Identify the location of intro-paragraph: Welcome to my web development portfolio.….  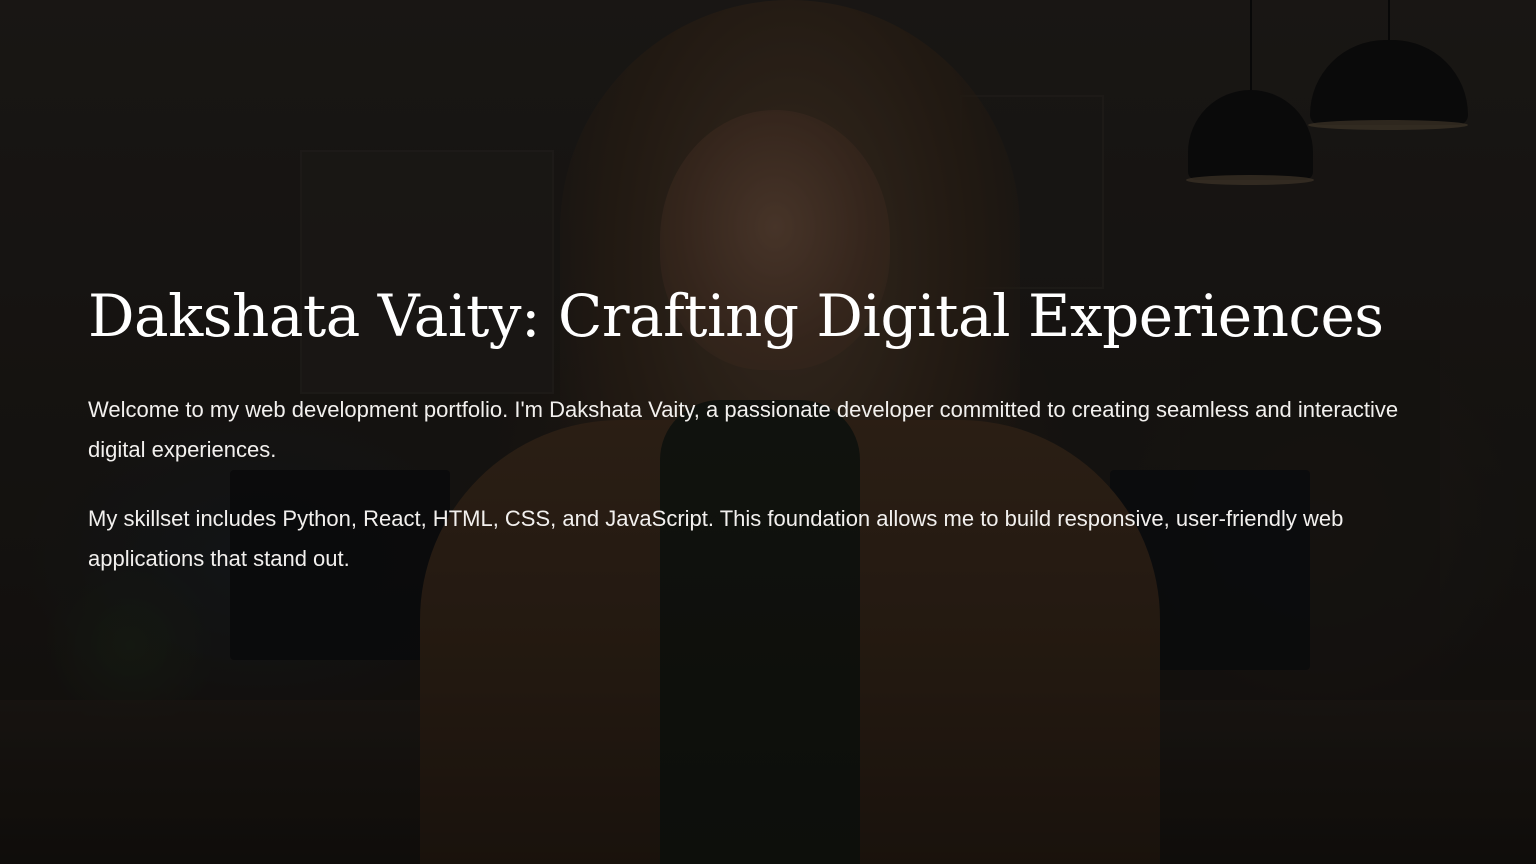
(743, 429).